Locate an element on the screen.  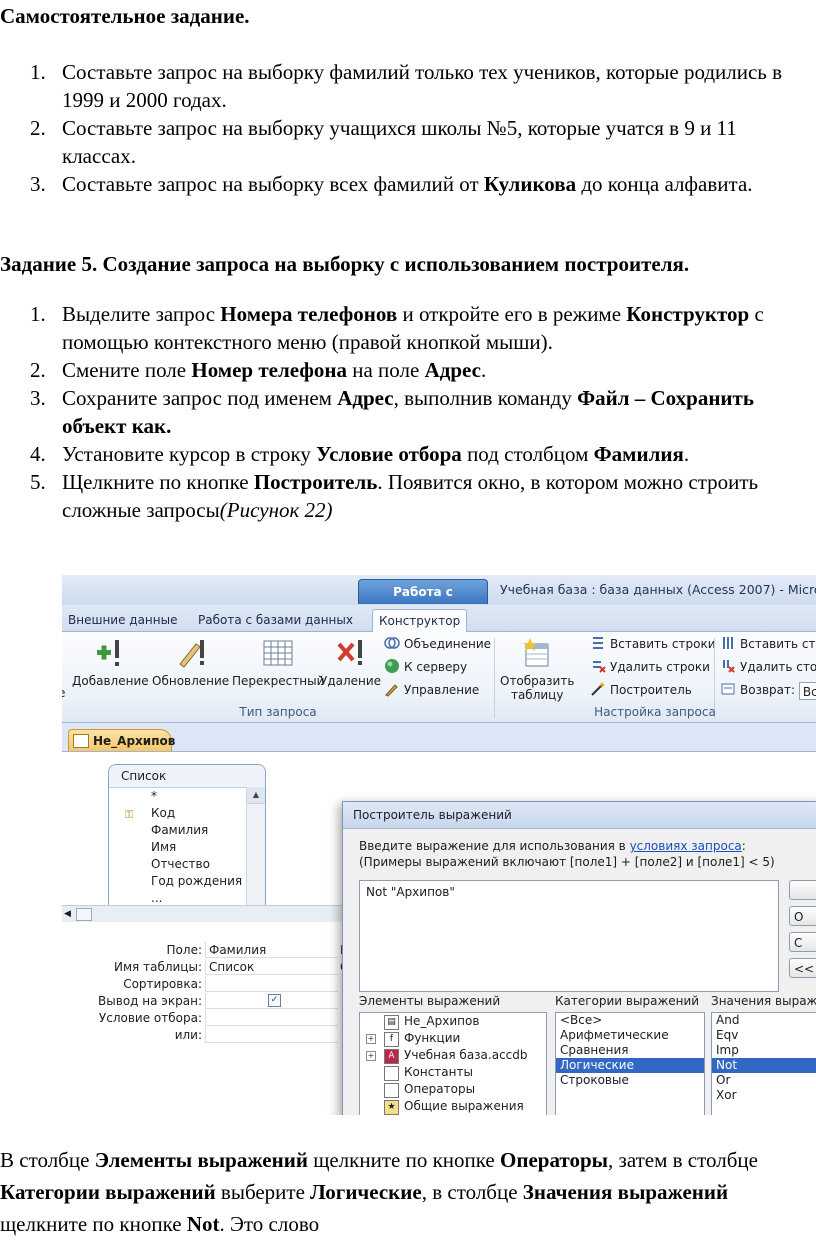
insert-rows-button: Вставить строки is located at coordinates (653, 644).